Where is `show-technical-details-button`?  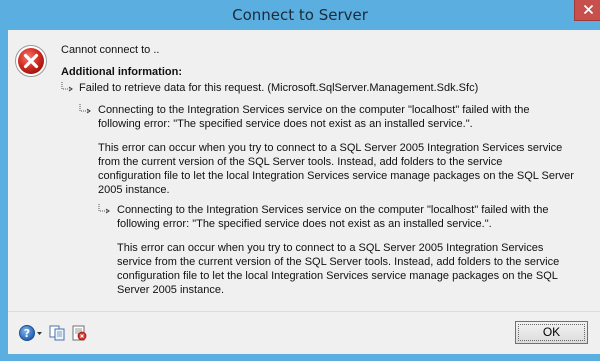
show-technical-details-button is located at coordinates (79, 333).